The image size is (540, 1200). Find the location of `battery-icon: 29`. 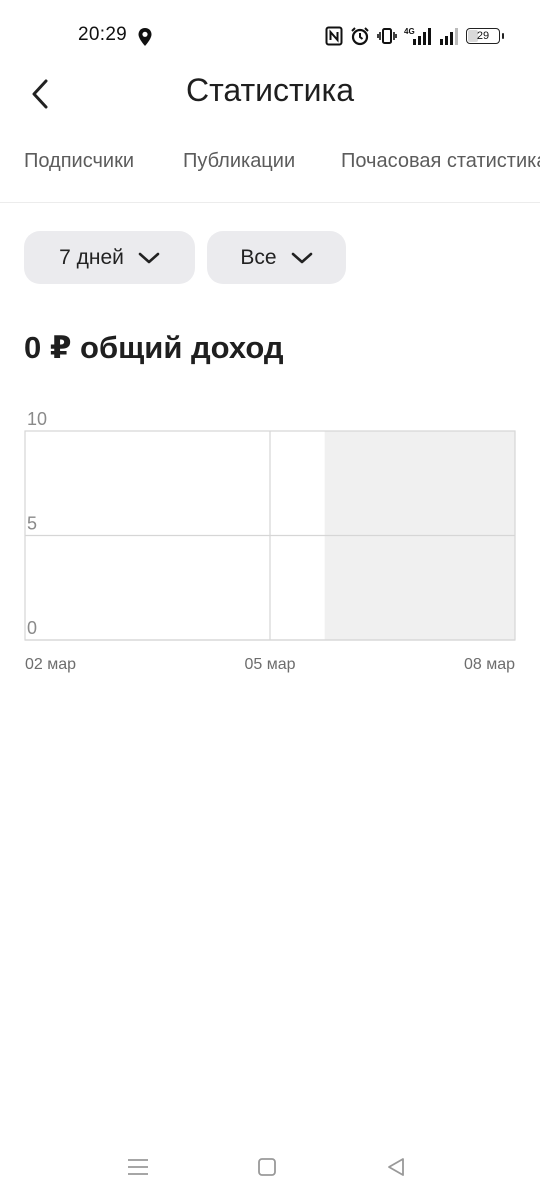

battery-icon: 29 is located at coordinates (485, 36).